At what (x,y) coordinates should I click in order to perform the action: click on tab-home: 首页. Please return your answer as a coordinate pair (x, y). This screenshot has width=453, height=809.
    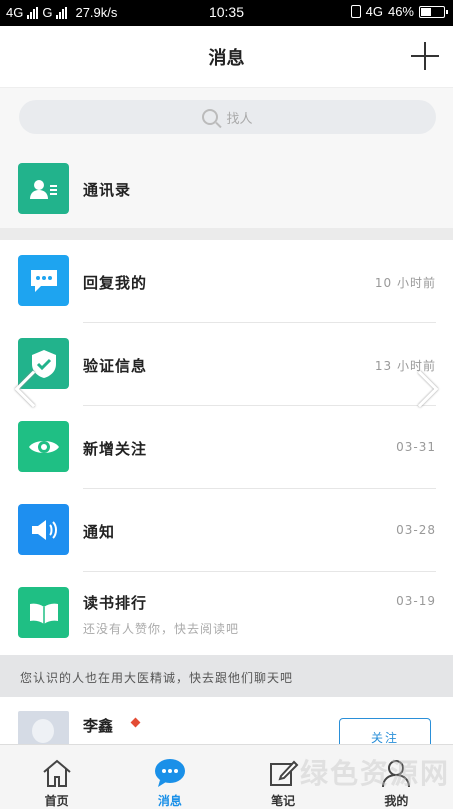
    Looking at the image, I should click on (56, 777).